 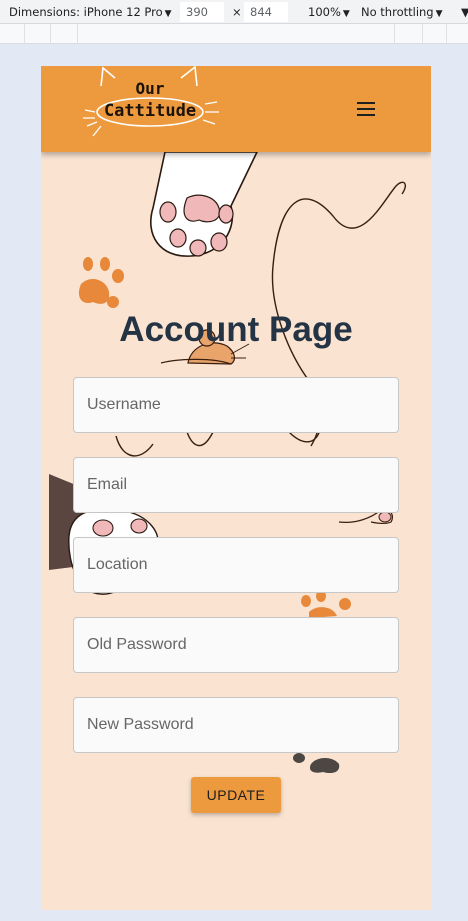 I want to click on height-input: 844, so click(x=266, y=12).